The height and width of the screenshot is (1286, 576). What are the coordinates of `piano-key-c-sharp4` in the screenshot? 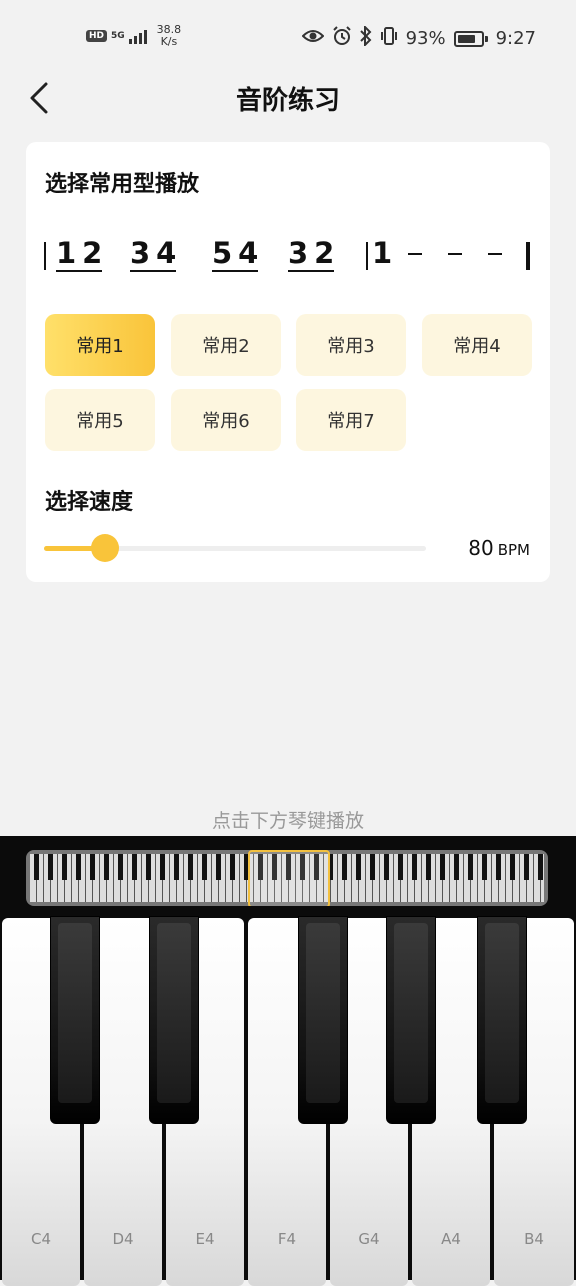 It's located at (75, 1020).